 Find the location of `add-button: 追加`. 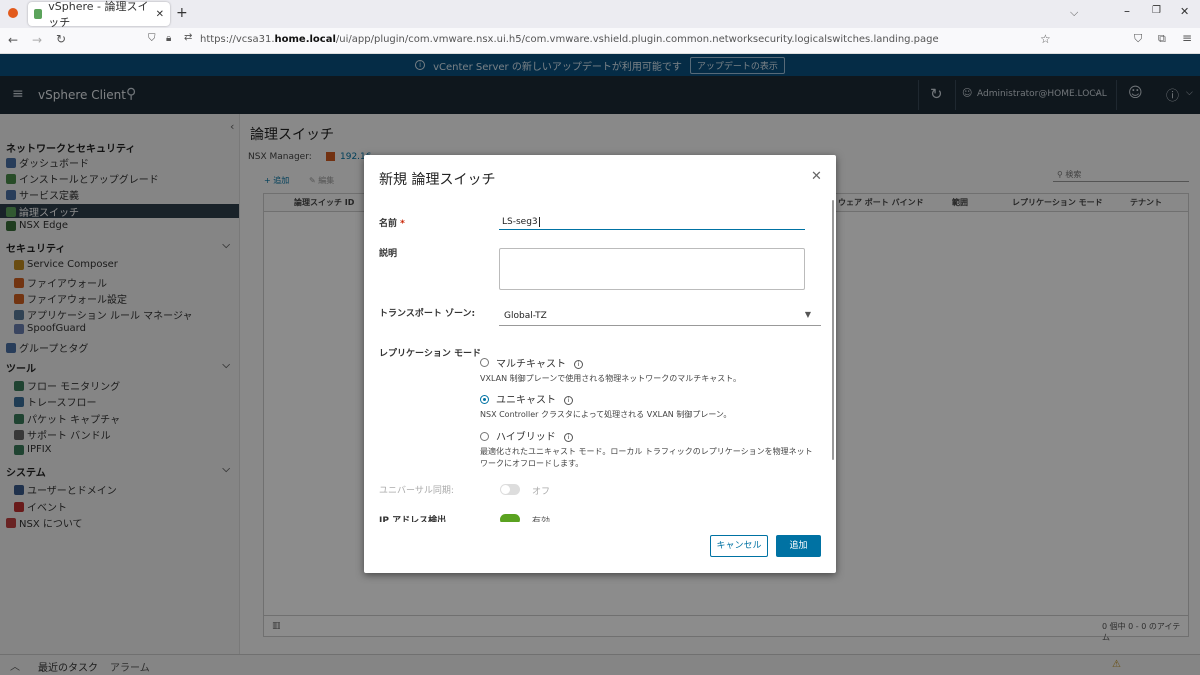

add-button: 追加 is located at coordinates (798, 546).